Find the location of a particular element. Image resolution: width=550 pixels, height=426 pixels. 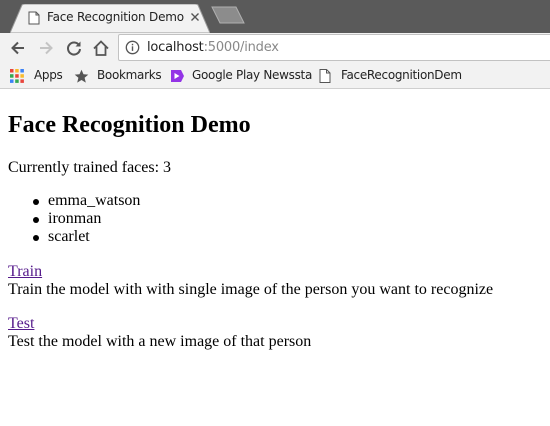

address-bar: localhost:5000/index is located at coordinates (334, 47).